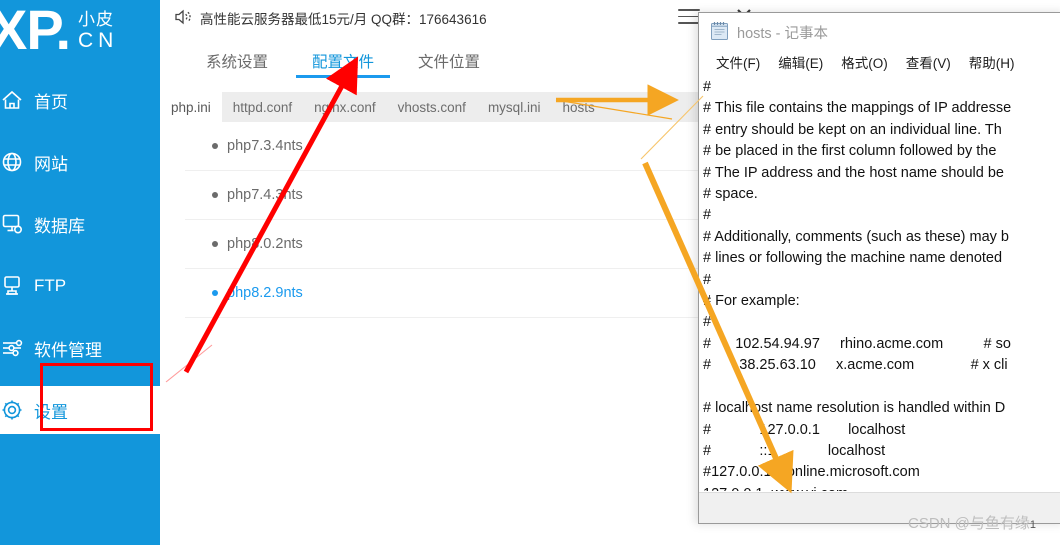 This screenshot has height=545, width=1060. I want to click on logo-cn-top-text: 小皮, so click(96, 19).